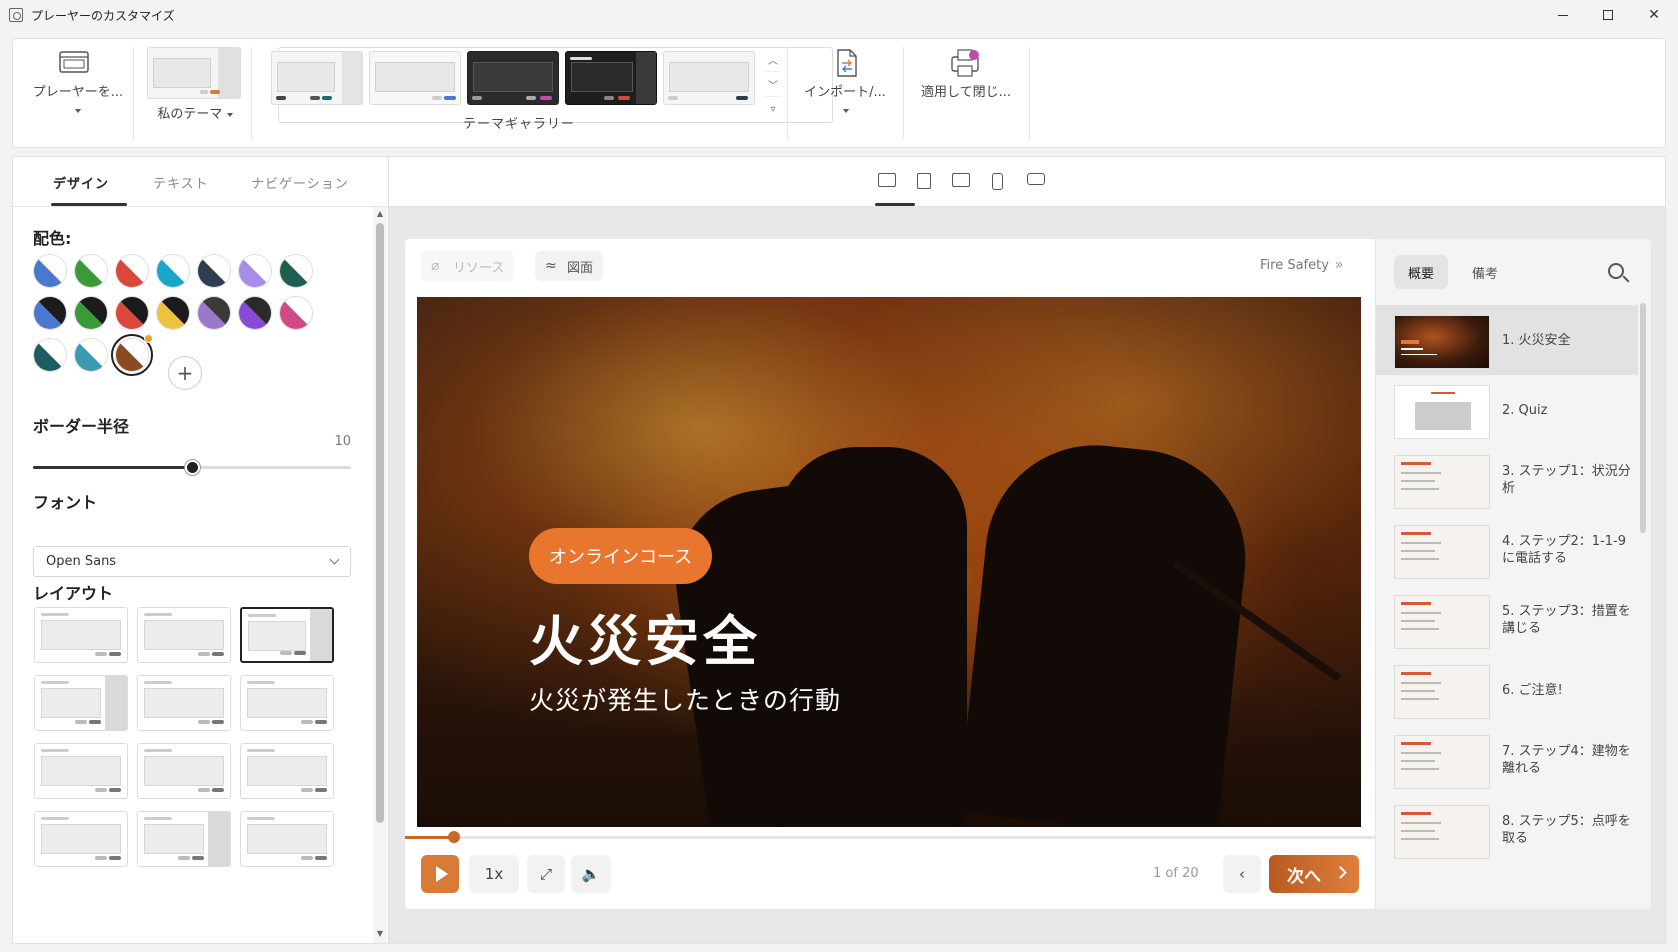  What do you see at coordinates (709, 78) in the screenshot?
I see `theme-thumb-plain` at bounding box center [709, 78].